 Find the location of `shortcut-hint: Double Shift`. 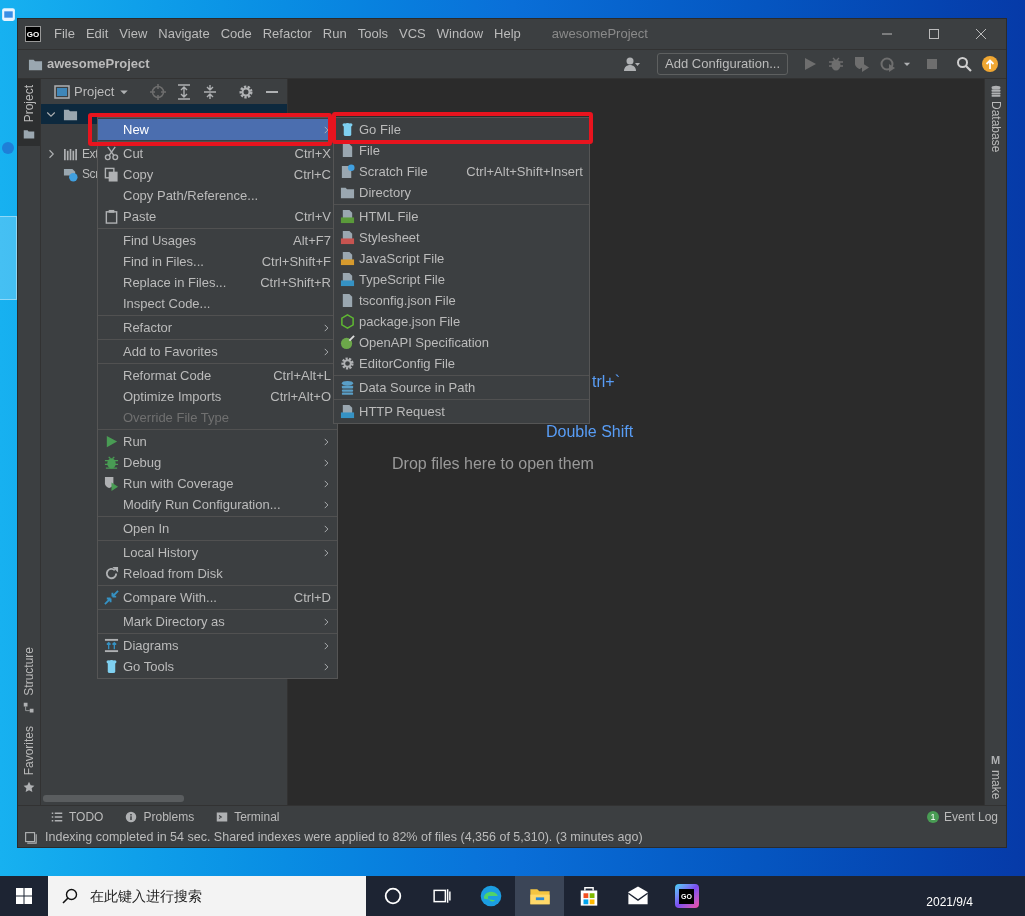

shortcut-hint: Double Shift is located at coordinates (590, 432).